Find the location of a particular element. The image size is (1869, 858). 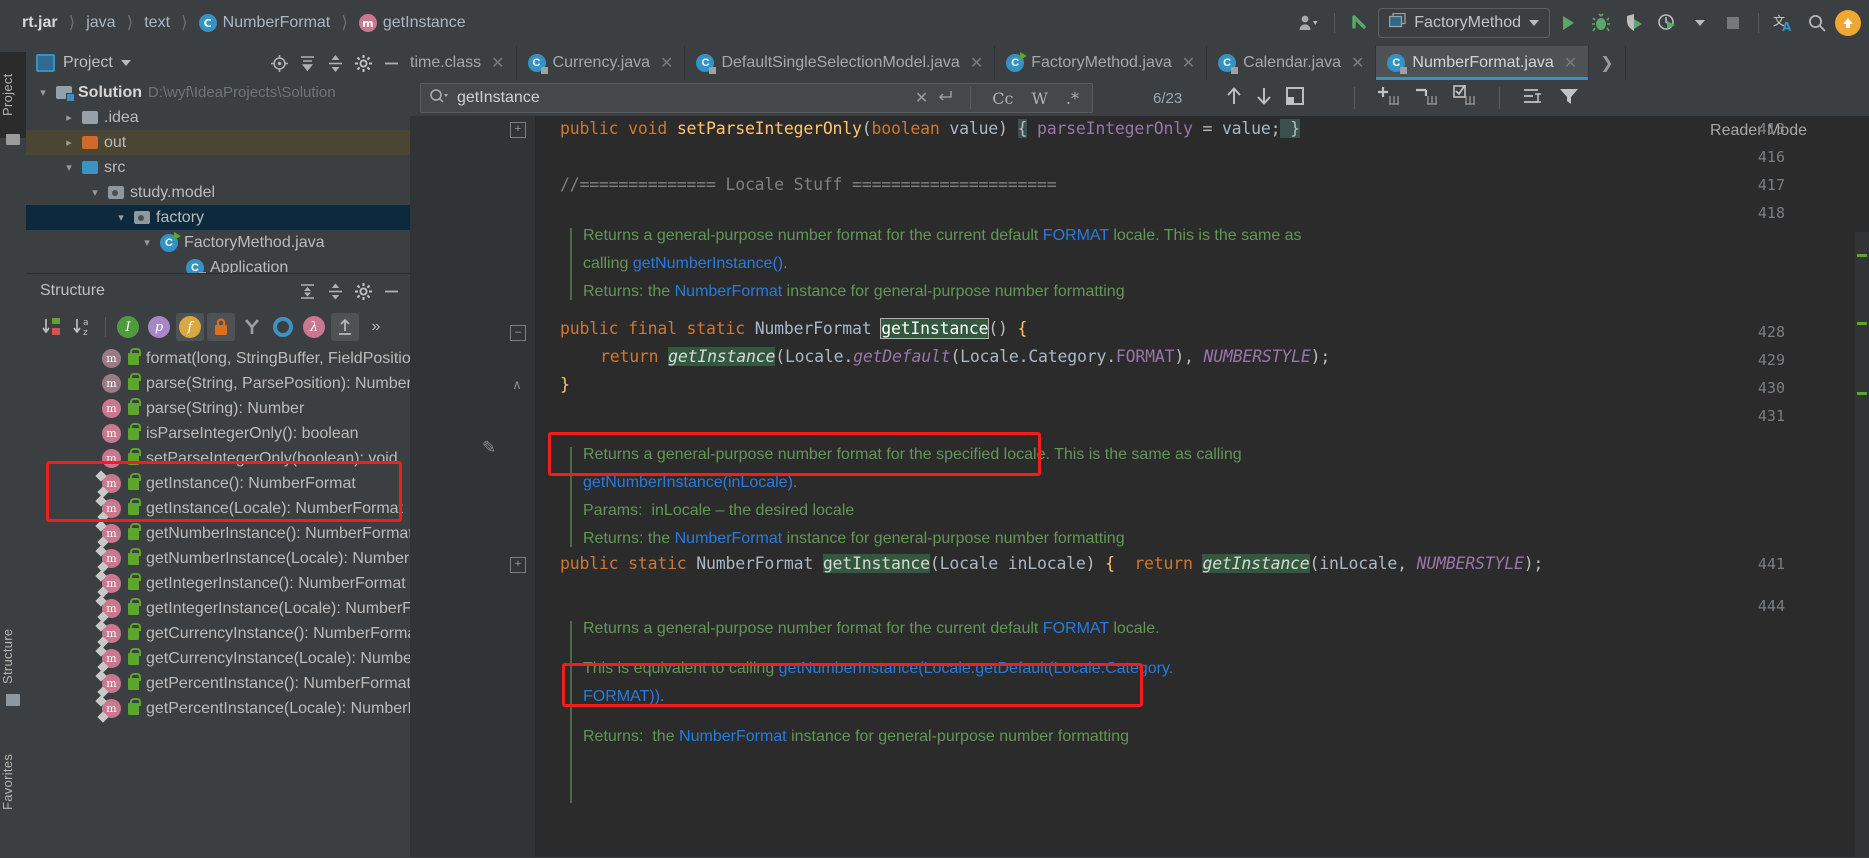

new-line-icon is located at coordinates (945, 98).